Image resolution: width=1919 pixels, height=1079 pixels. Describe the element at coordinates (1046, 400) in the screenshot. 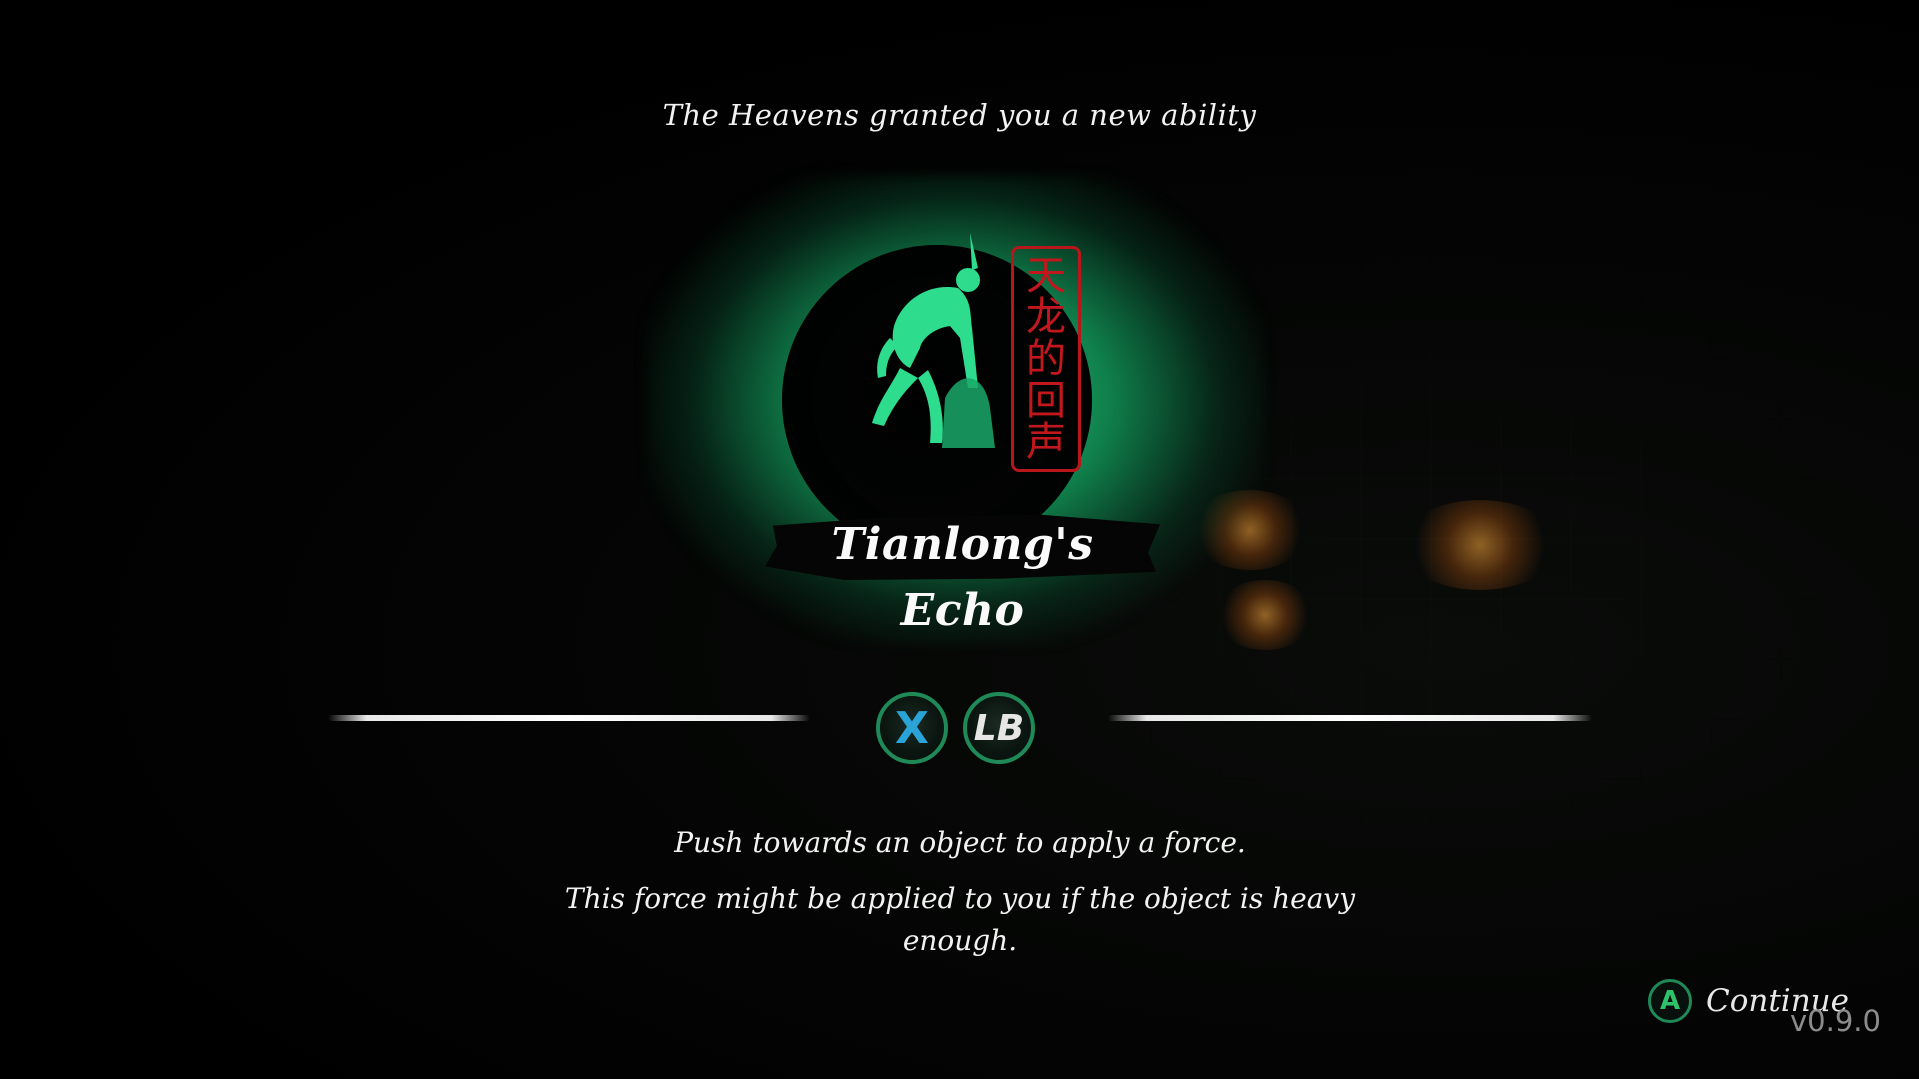

I see `seal-character: 回` at that location.